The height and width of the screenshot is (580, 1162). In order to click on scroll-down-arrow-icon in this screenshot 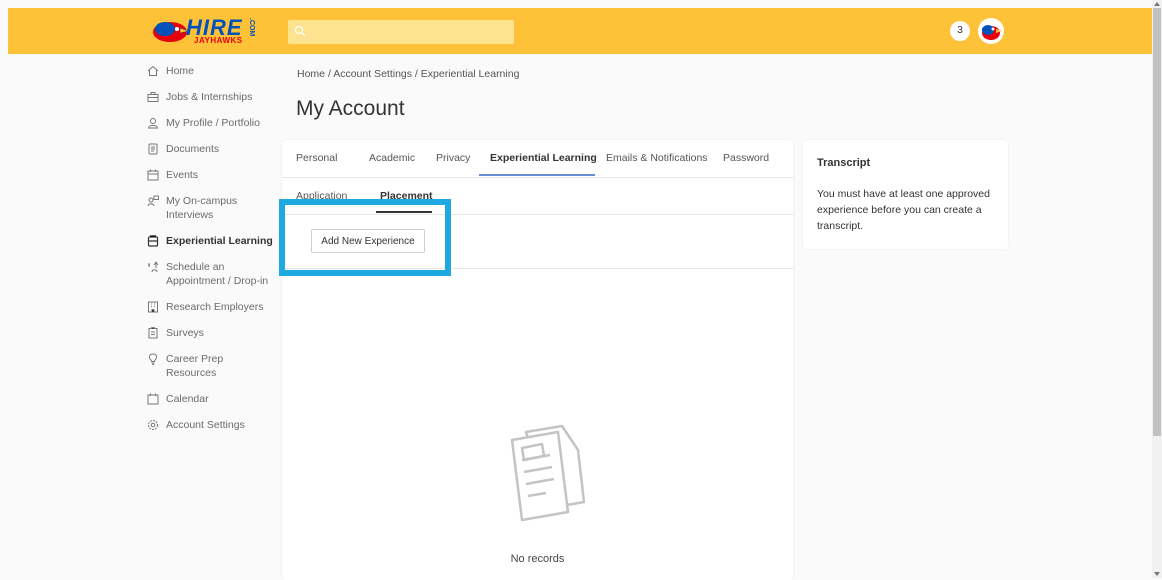, I will do `click(1157, 574)`.